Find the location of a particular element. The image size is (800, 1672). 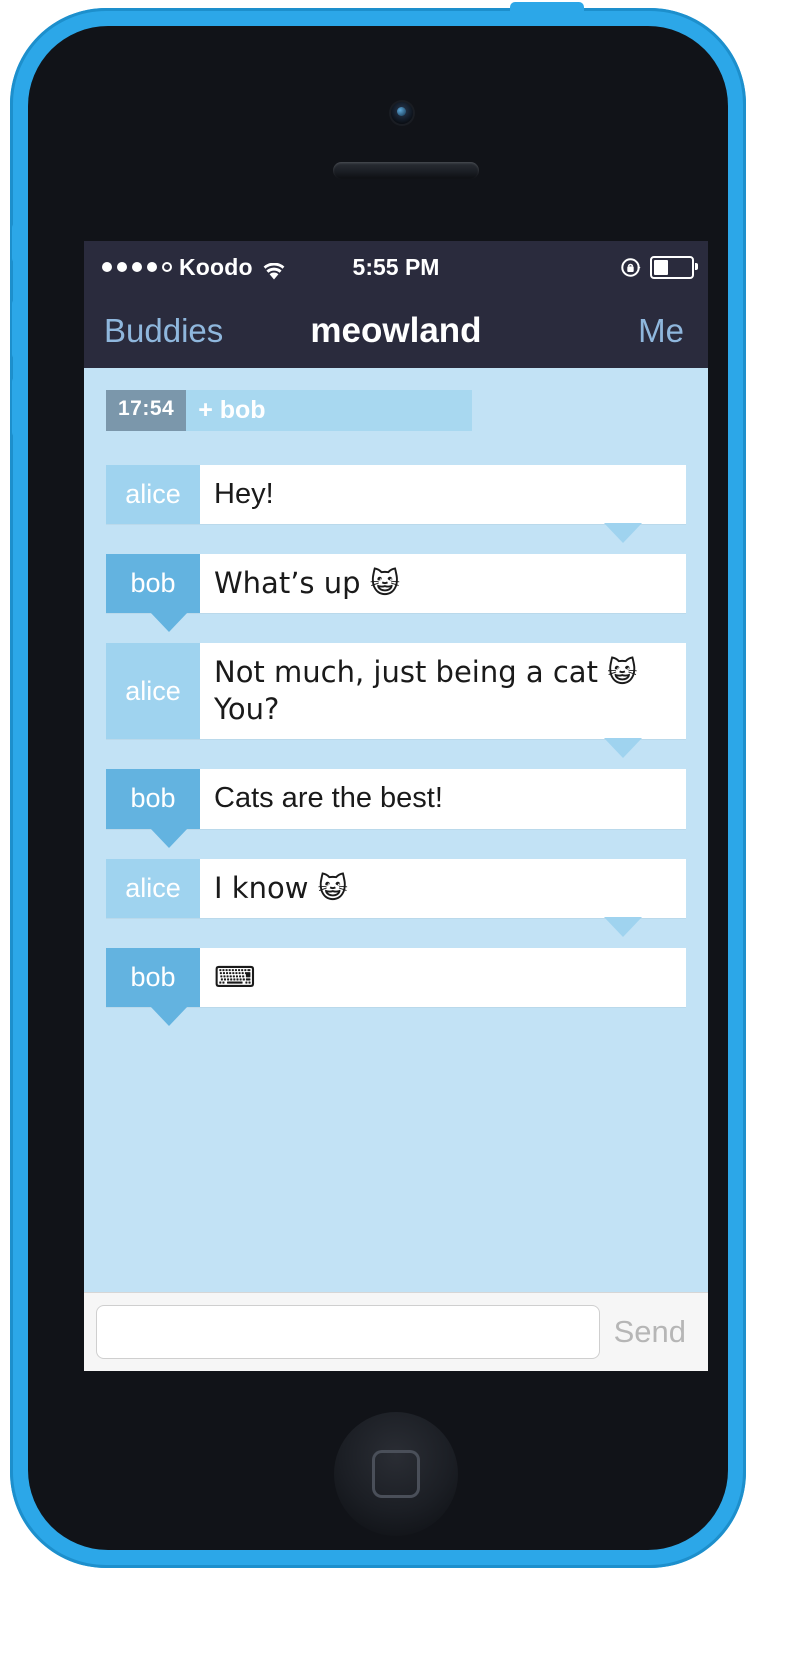

message-row: bob What’s up 😺 is located at coordinates (396, 593).